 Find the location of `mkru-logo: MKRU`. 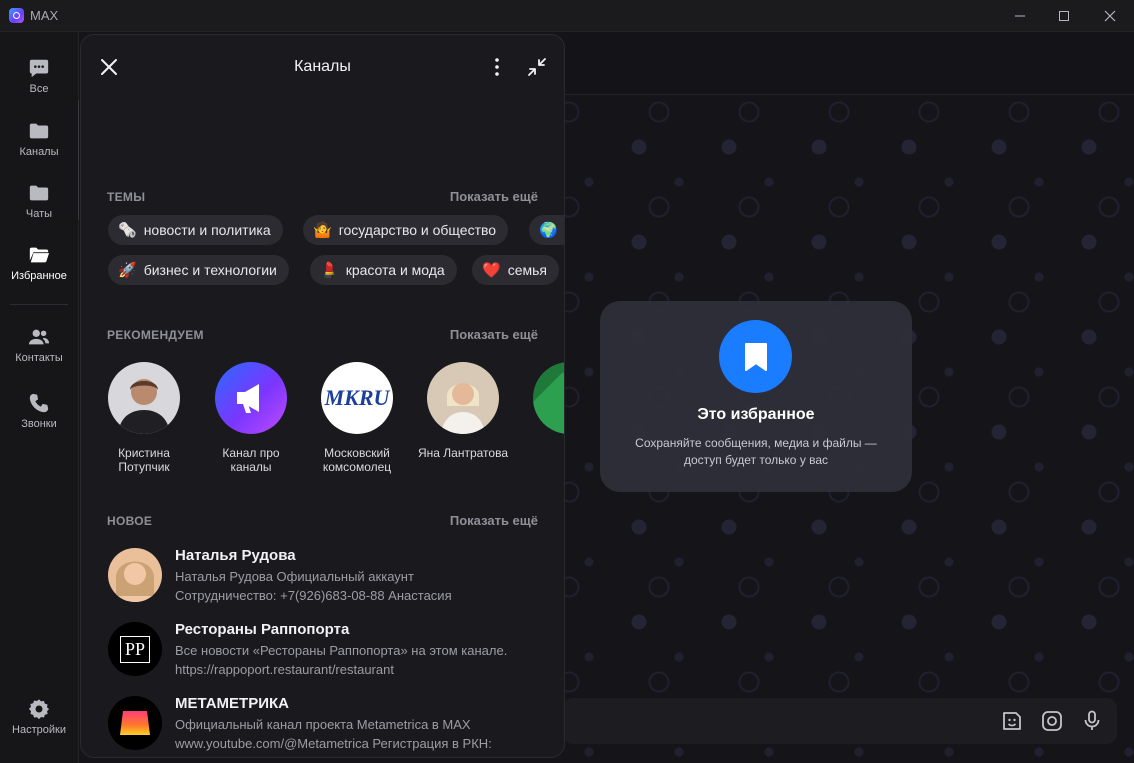

mkru-logo: MKRU is located at coordinates (357, 397).